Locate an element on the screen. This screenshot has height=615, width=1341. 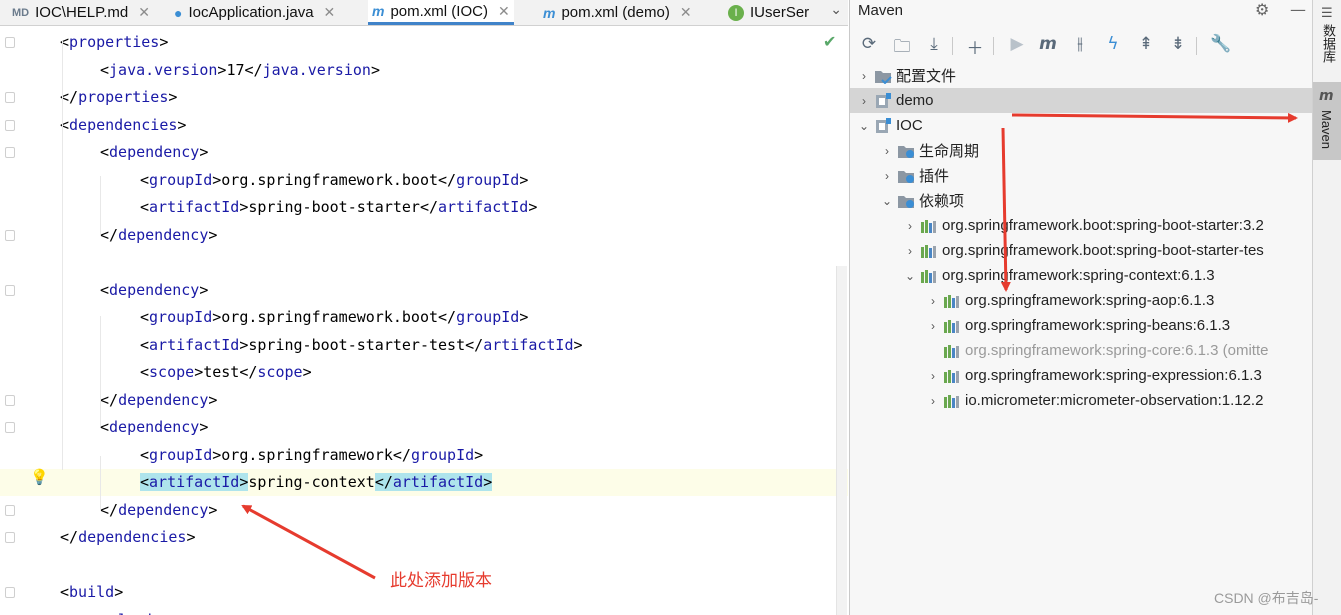
maven-tool-button: m Maven is located at coordinates (1327, 121).